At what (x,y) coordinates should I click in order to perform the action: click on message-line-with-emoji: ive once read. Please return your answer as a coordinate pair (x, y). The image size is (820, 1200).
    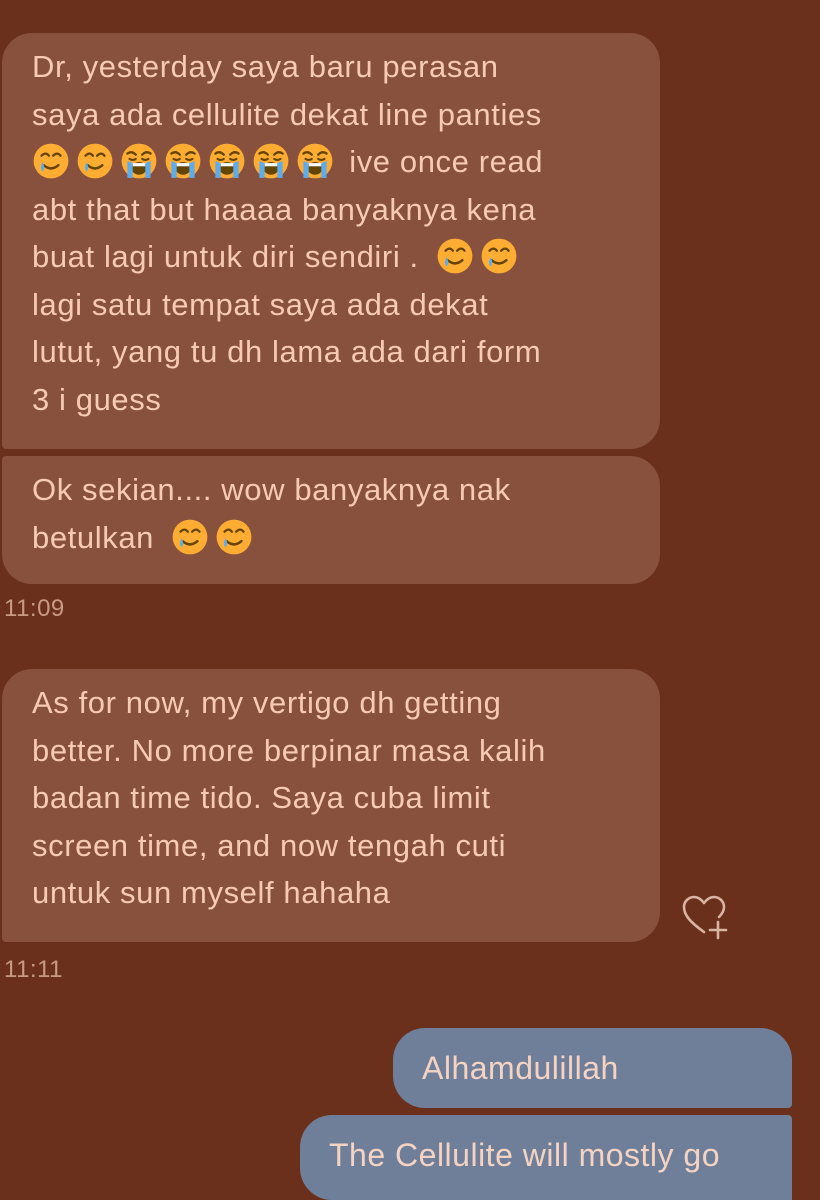
    Looking at the image, I should click on (332, 162).